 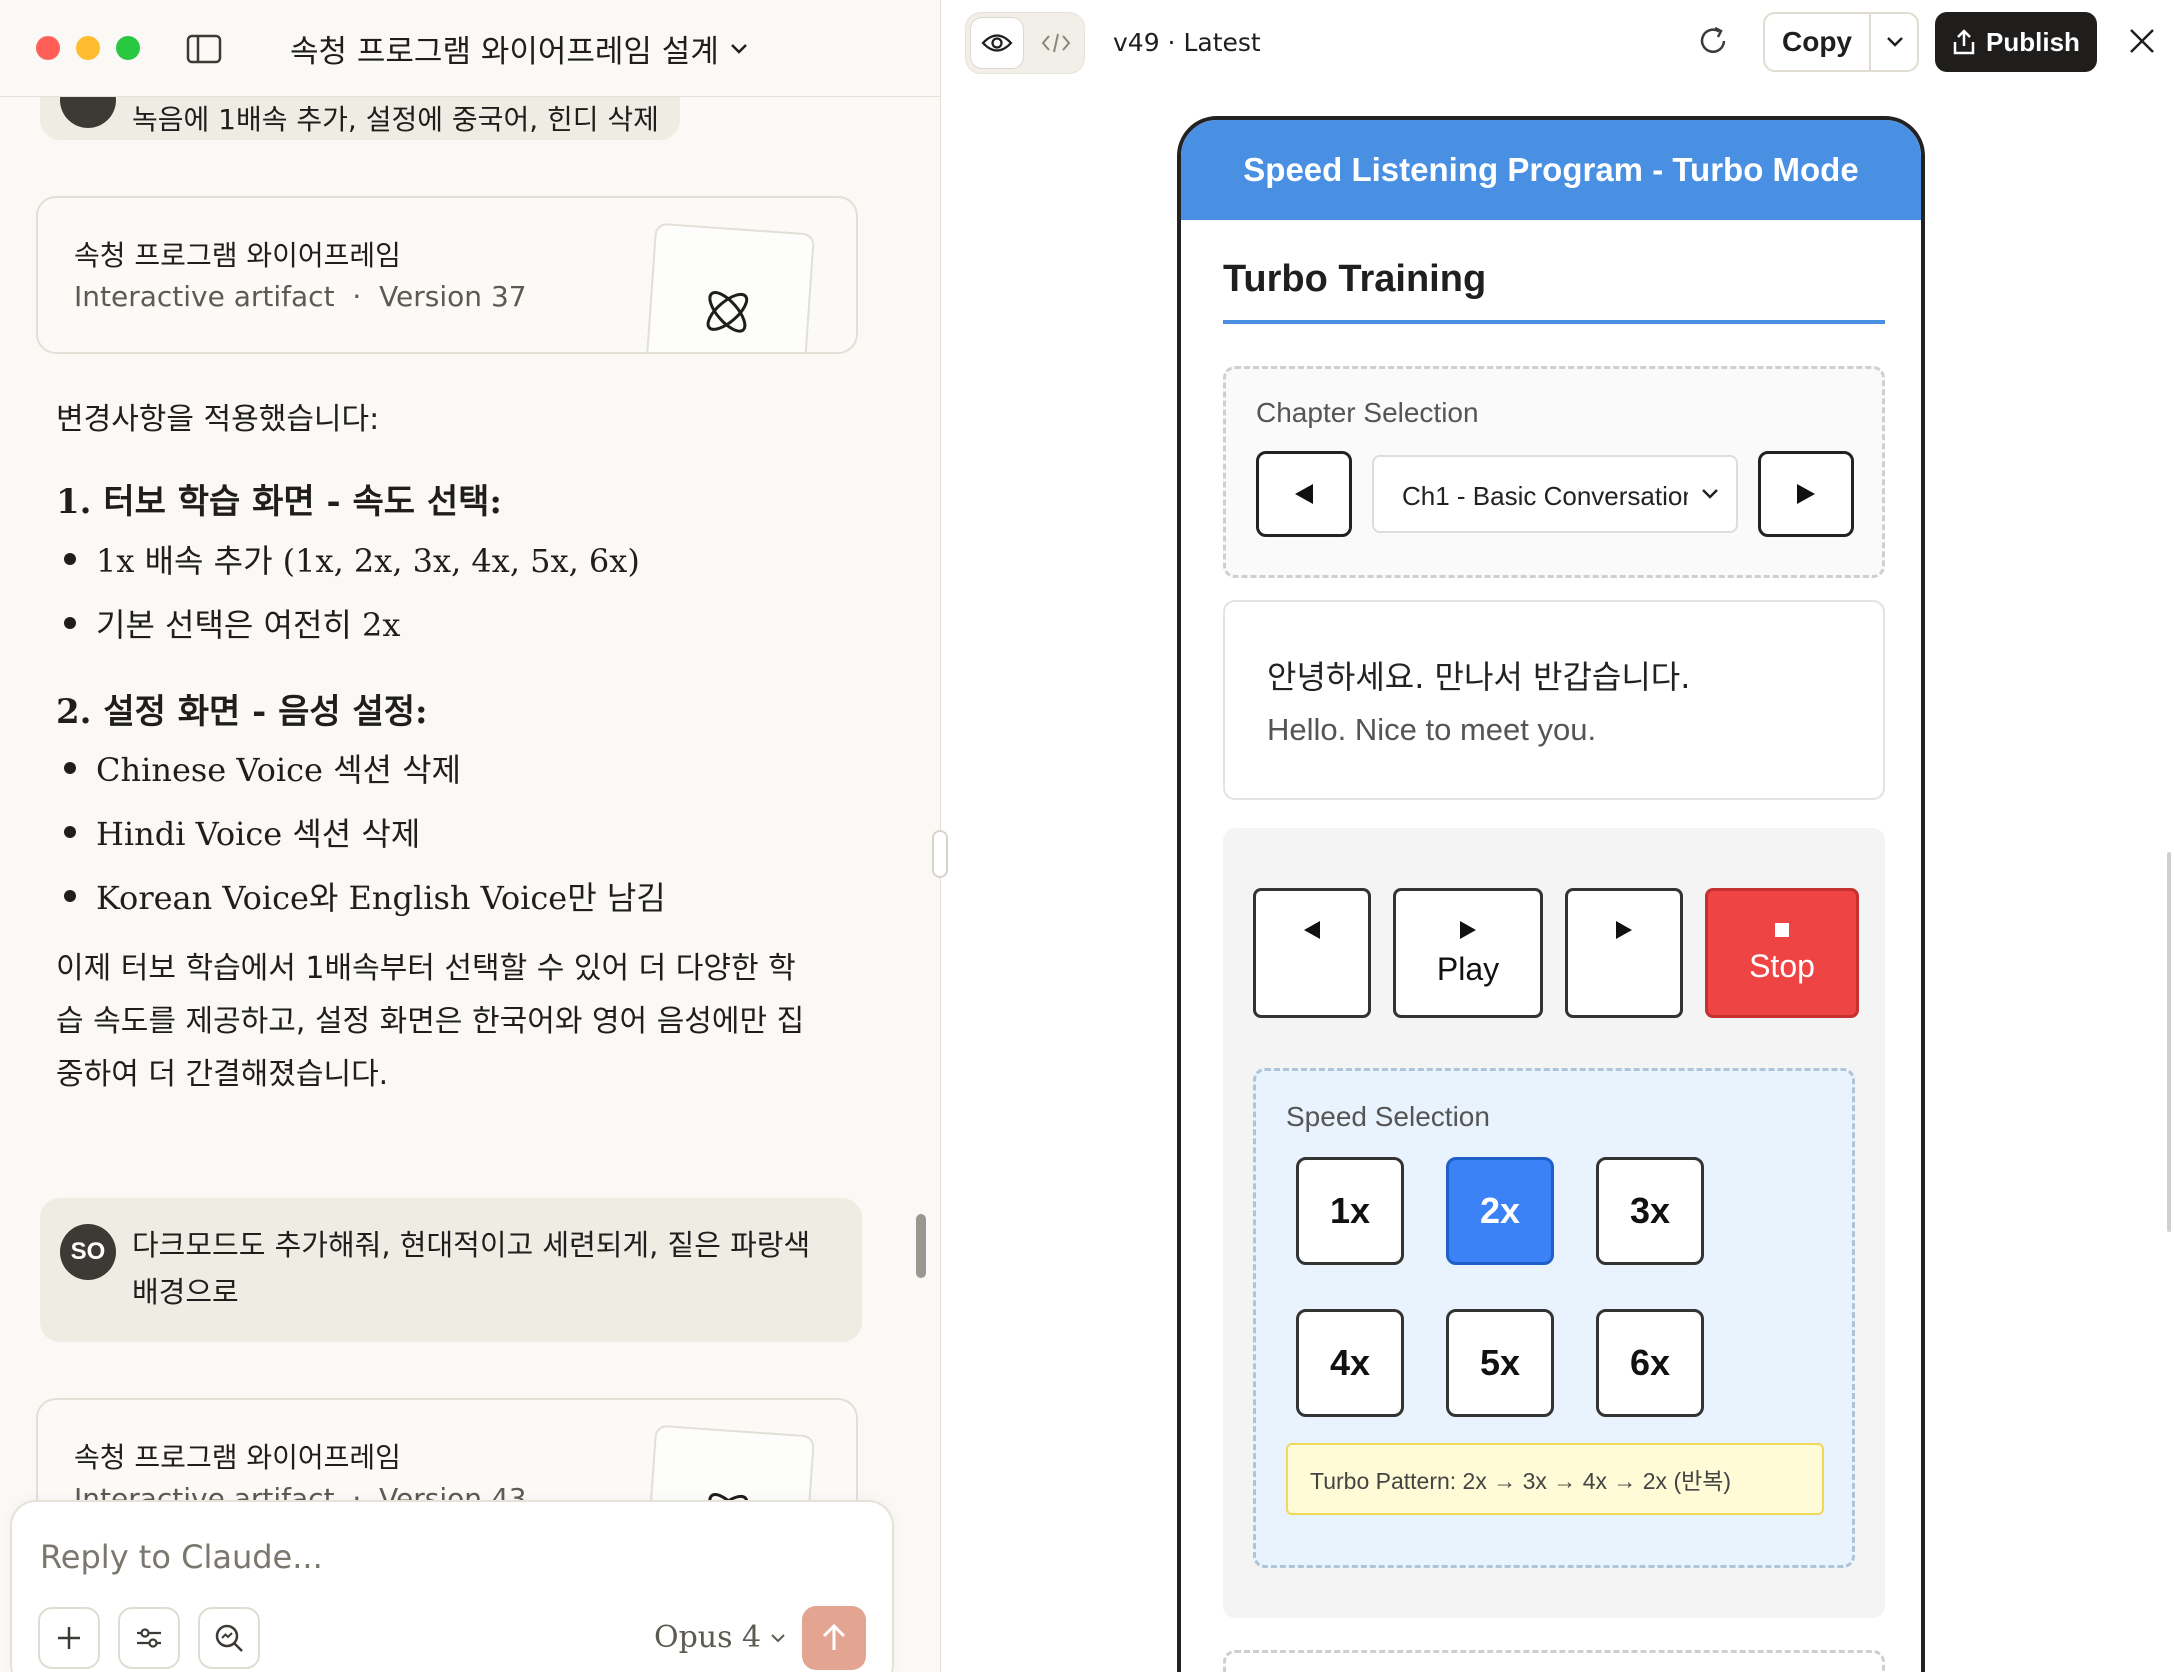 I want to click on korean-sentence: 안녕하세요. 만나서 반갑습니다., so click(x=1479, y=677).